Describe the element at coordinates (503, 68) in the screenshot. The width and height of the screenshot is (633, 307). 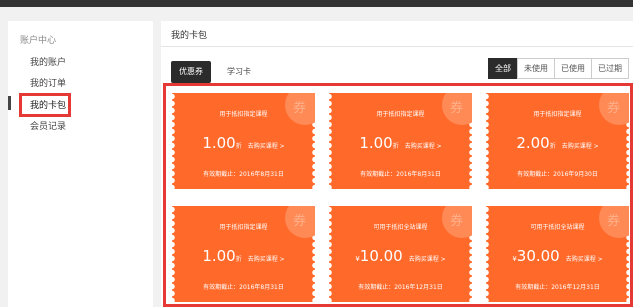
I see `filter-all: 全部` at that location.